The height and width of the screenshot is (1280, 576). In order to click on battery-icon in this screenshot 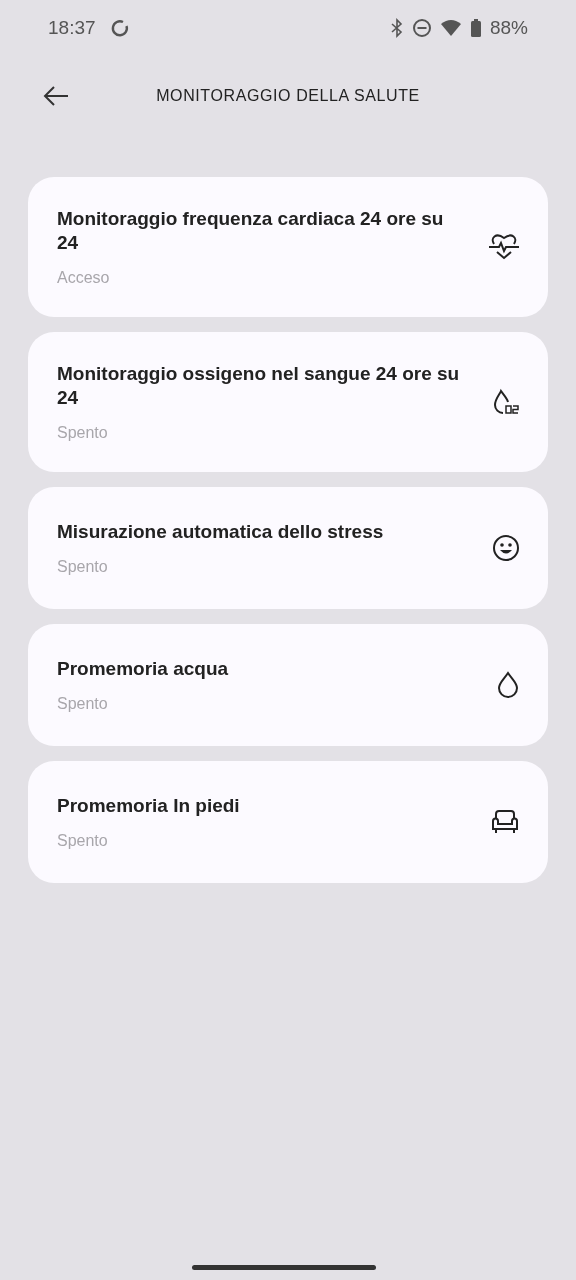, I will do `click(475, 28)`.